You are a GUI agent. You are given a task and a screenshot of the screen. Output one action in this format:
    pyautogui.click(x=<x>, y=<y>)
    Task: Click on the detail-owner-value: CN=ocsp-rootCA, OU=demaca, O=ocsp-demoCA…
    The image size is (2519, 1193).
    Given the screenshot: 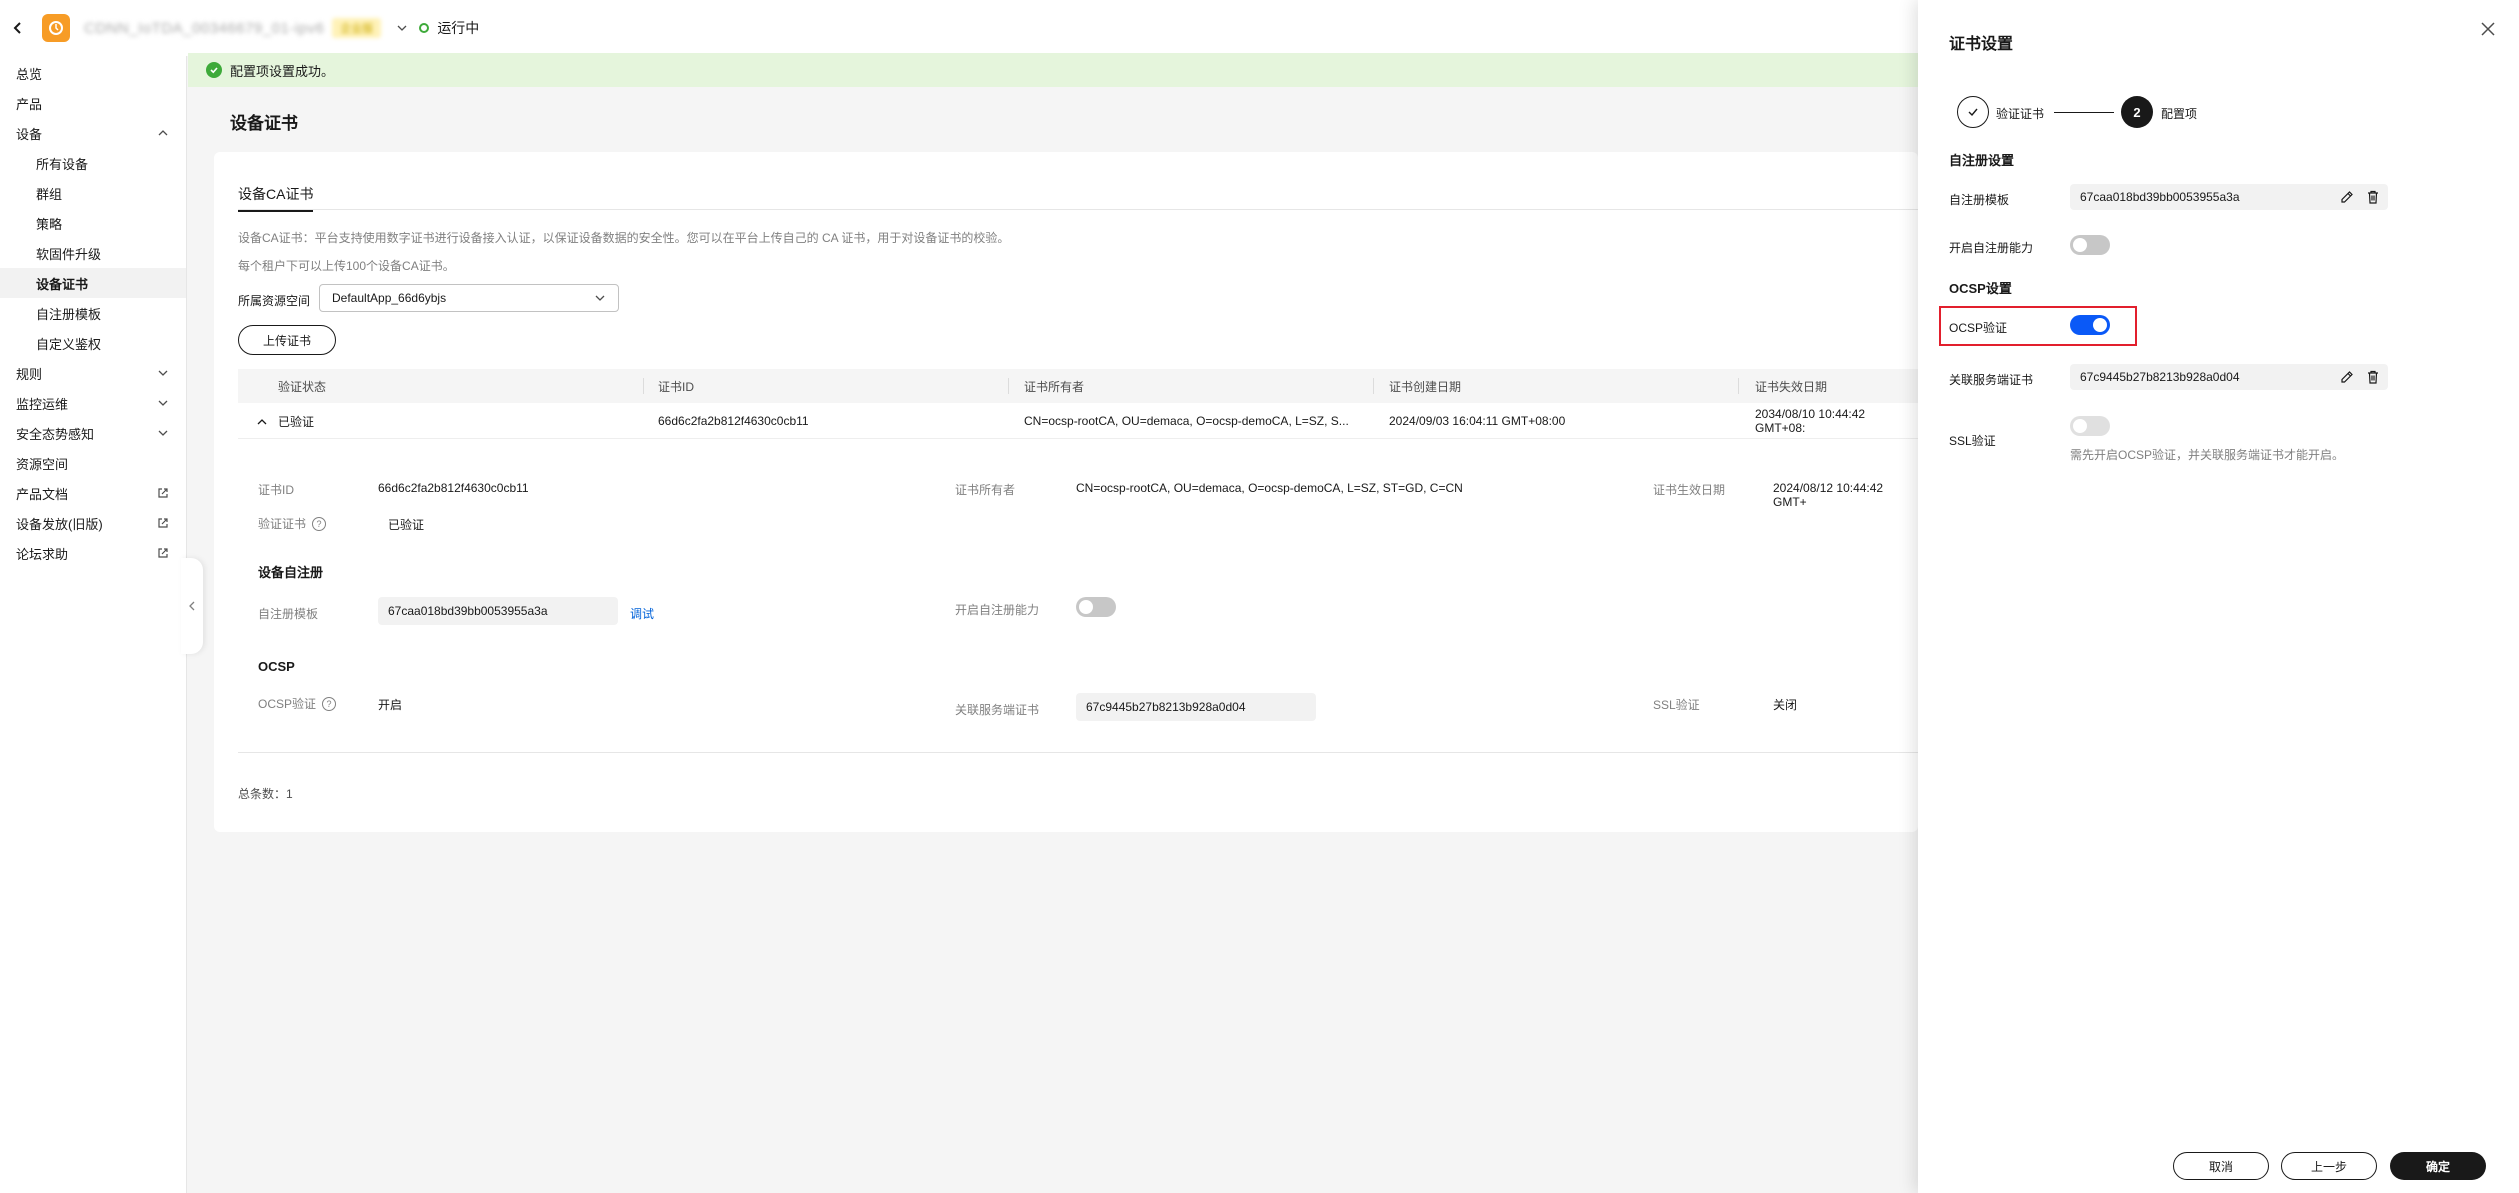 What is the action you would take?
    pyautogui.click(x=1269, y=488)
    